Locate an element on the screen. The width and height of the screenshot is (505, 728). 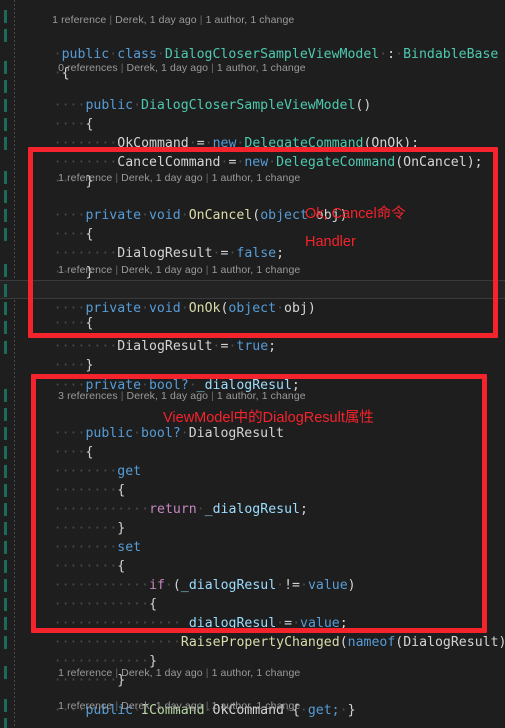
line-if-close-brace: ············} is located at coordinates (252, 641).